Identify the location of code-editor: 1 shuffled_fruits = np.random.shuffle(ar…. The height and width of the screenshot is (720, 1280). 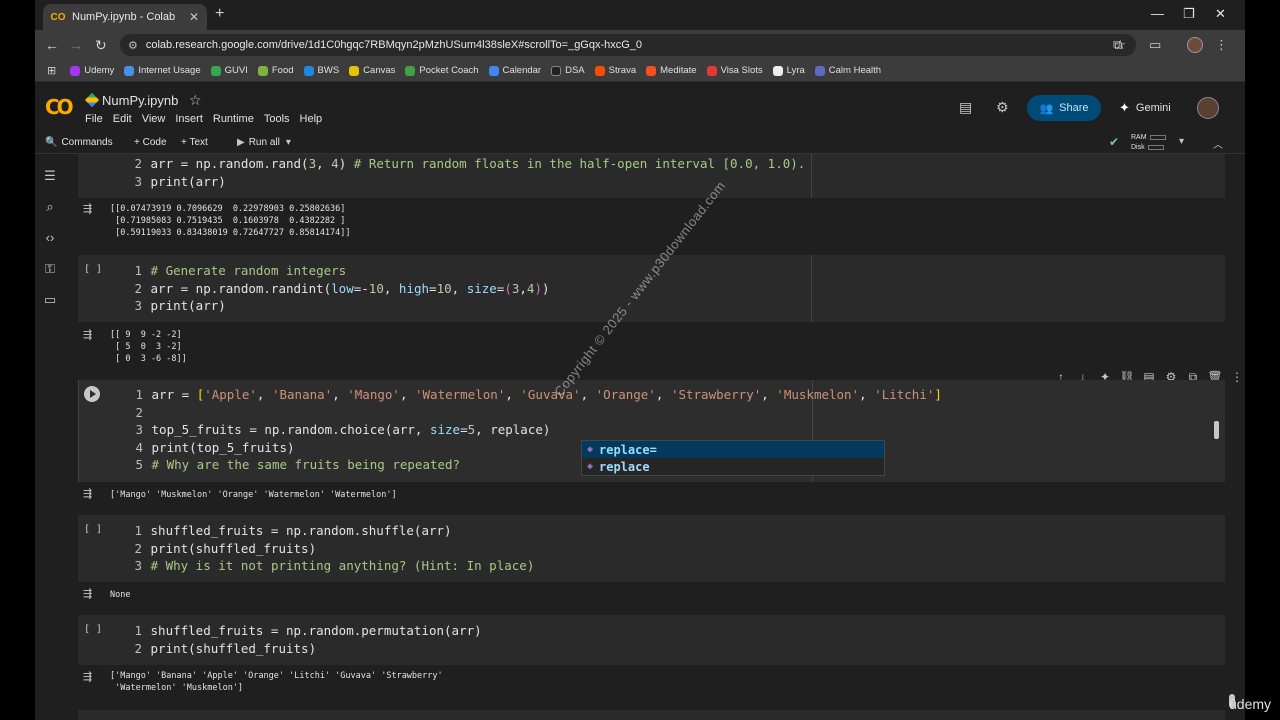
(332, 548).